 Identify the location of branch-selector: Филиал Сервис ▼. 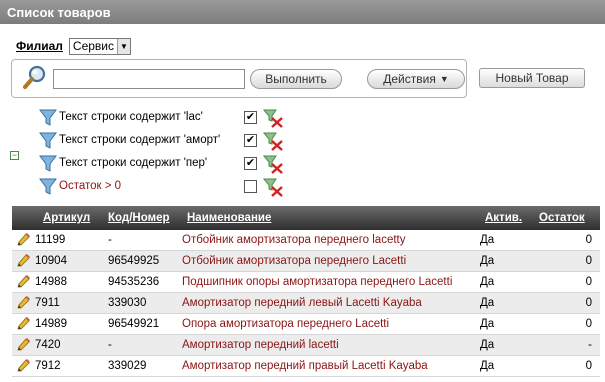
(74, 46).